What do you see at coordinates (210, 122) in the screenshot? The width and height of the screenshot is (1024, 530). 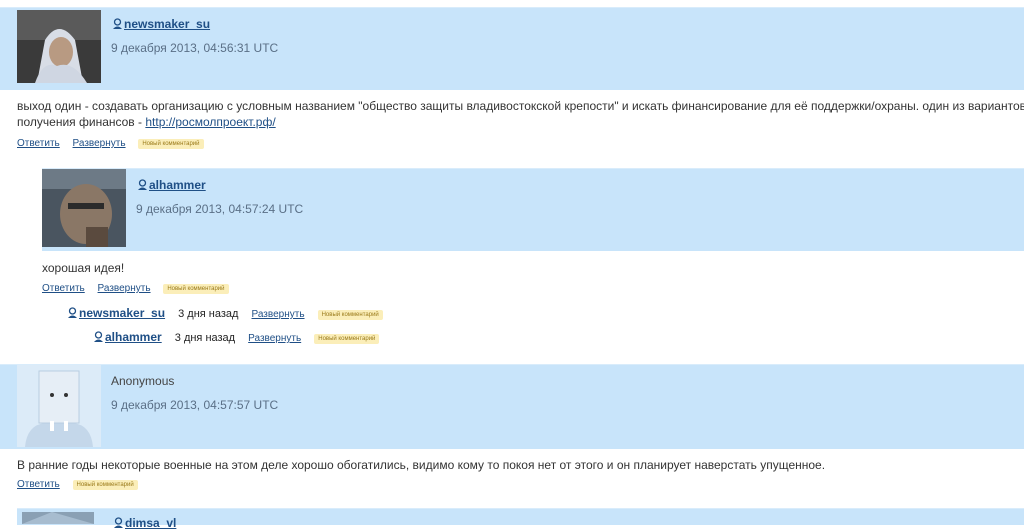 I see `link: http://росмолпроект.рф/` at bounding box center [210, 122].